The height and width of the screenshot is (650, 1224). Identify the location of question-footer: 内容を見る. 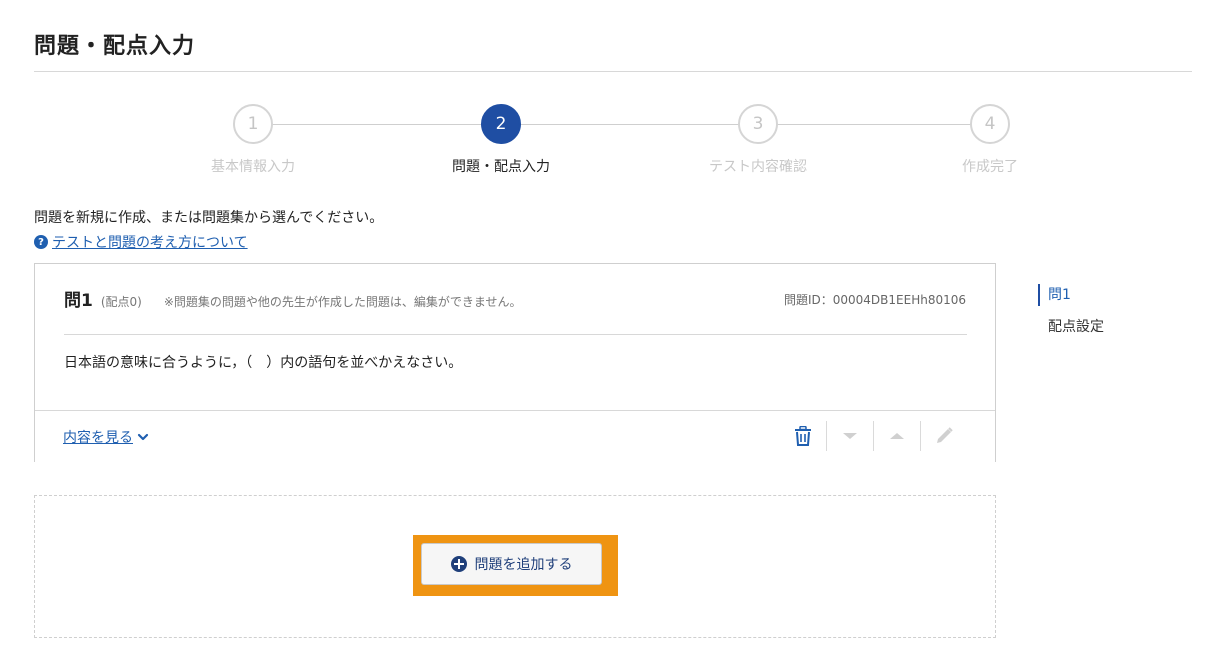
(515, 436).